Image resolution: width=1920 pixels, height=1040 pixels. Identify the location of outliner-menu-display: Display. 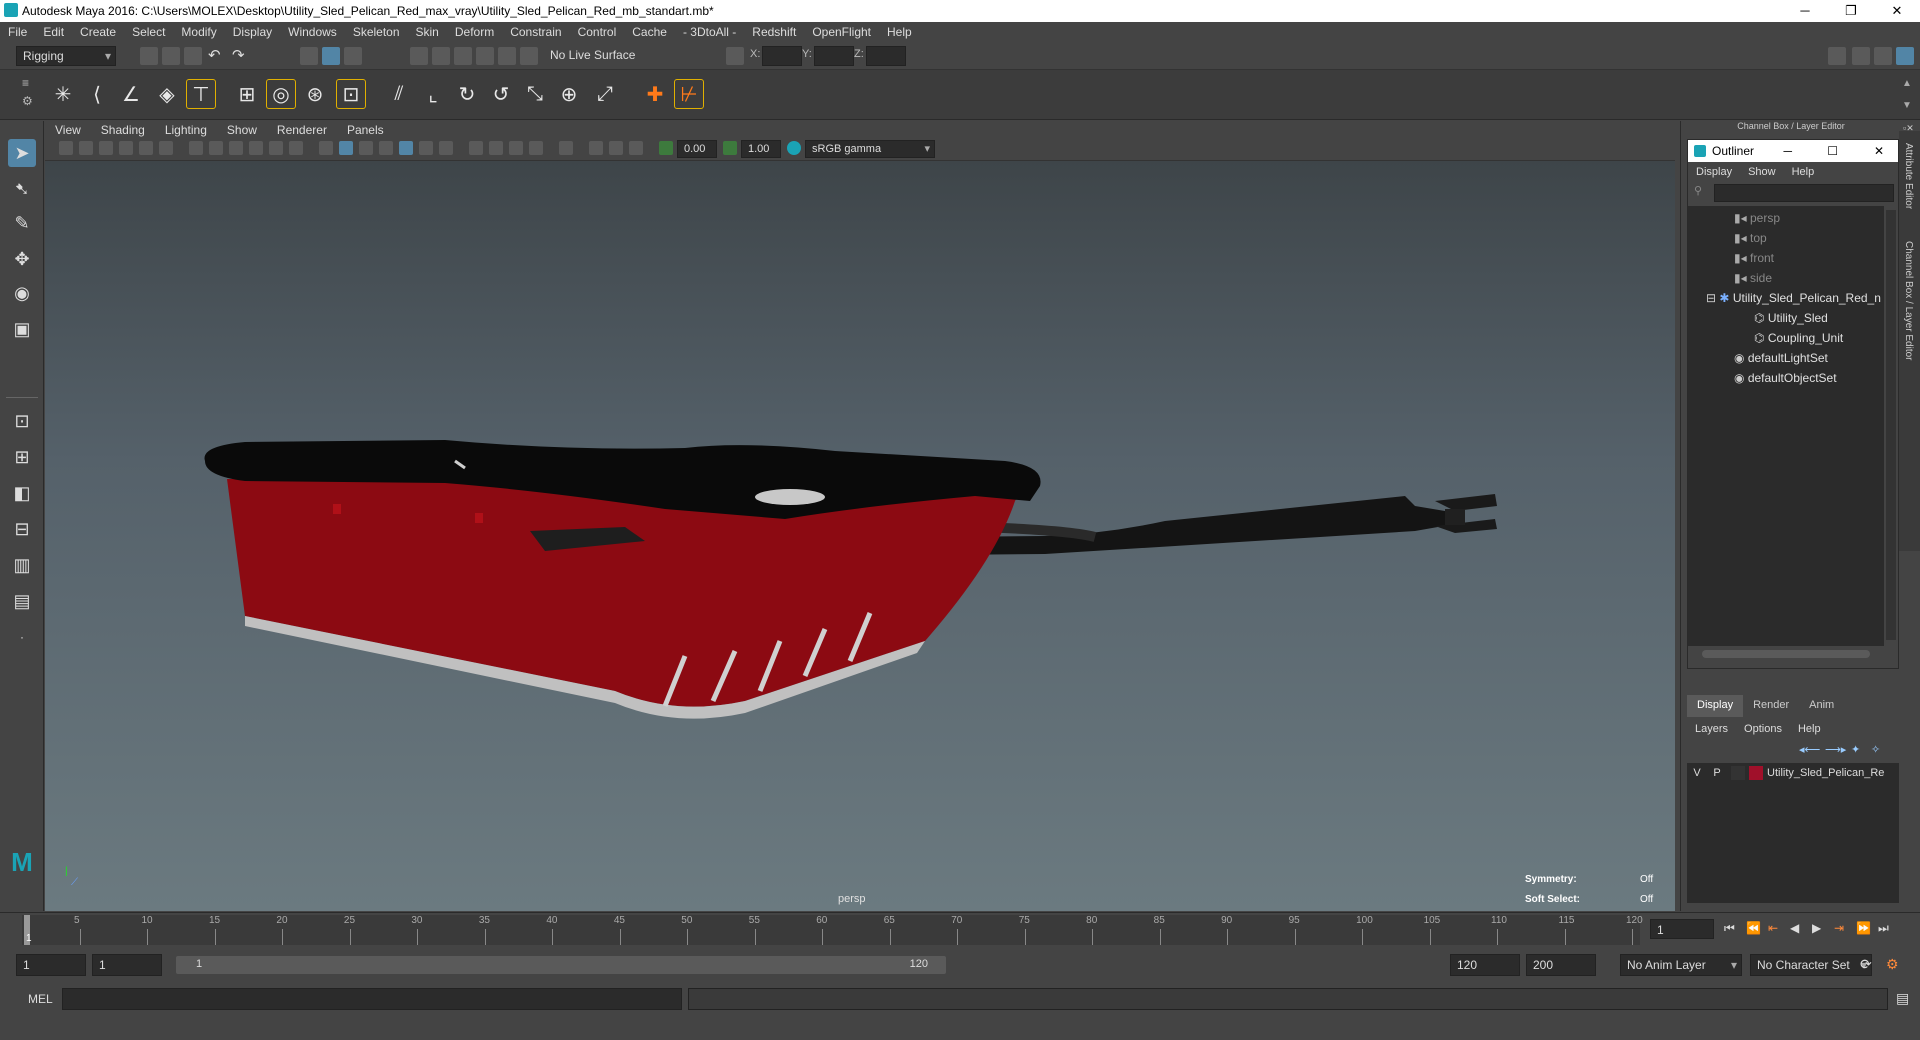
(1714, 172).